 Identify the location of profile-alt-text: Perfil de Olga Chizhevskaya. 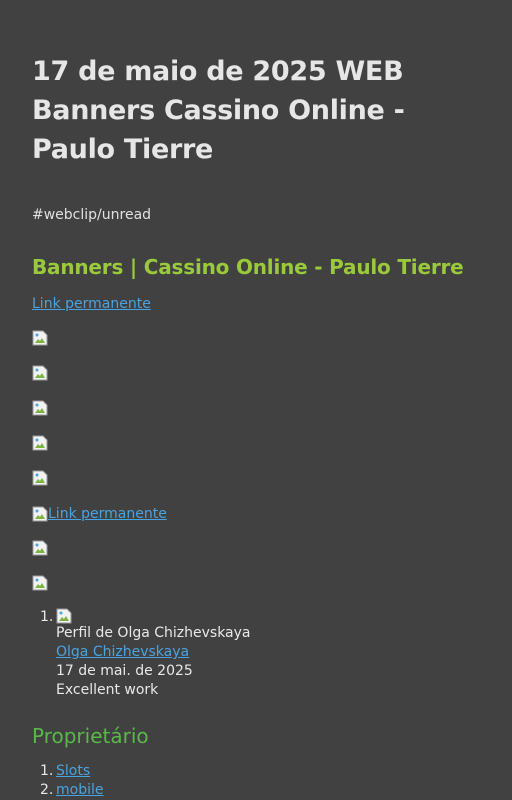
(153, 633).